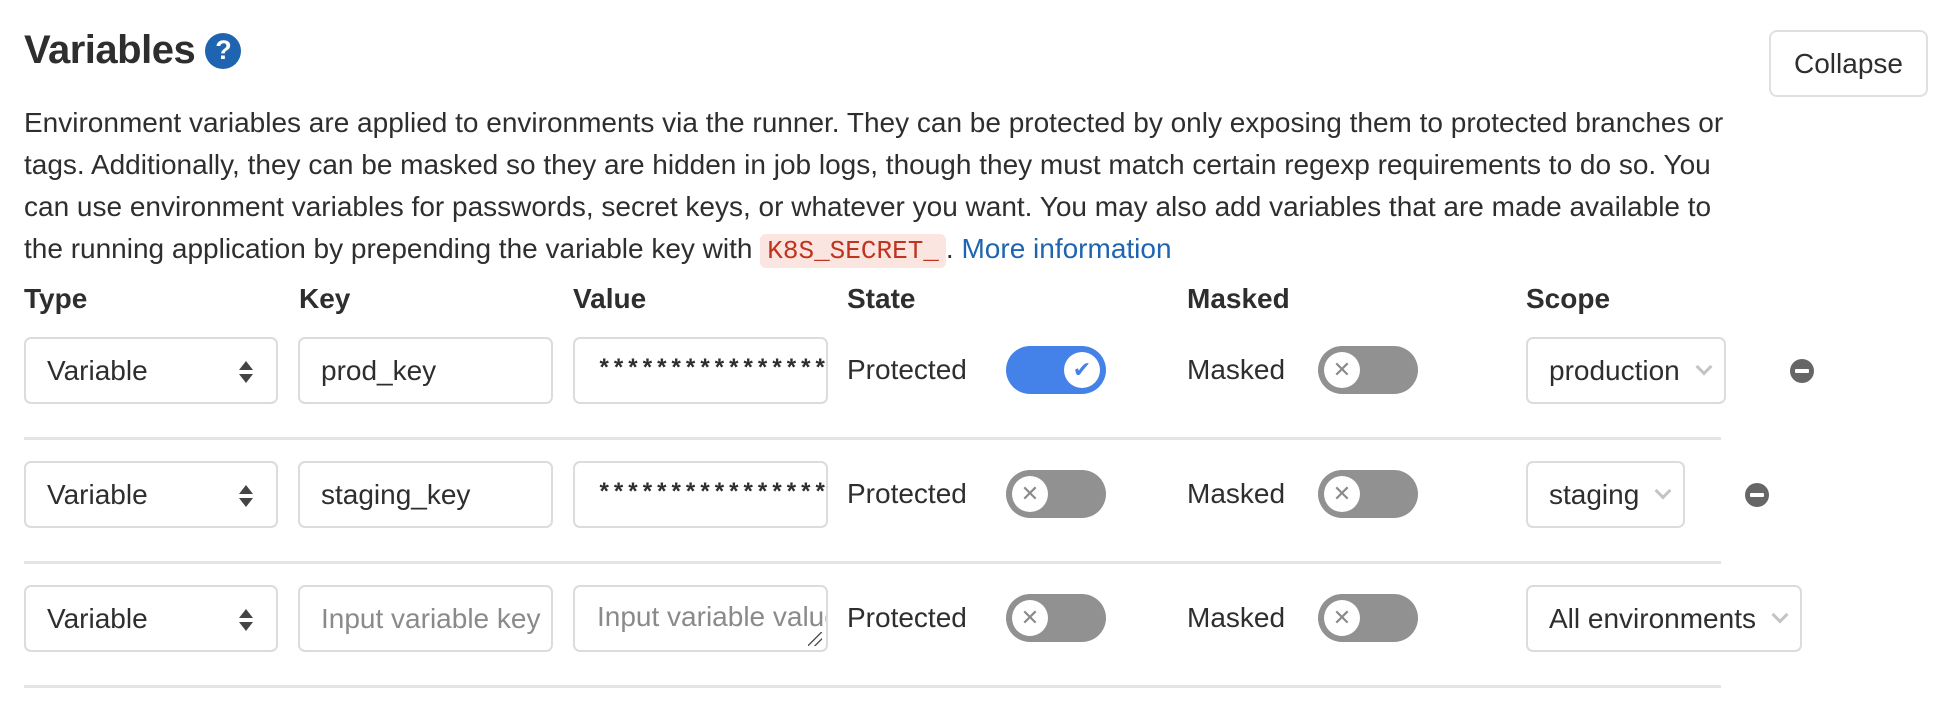 The width and height of the screenshot is (1956, 714). I want to click on collapse-button: Collapse, so click(1848, 63).